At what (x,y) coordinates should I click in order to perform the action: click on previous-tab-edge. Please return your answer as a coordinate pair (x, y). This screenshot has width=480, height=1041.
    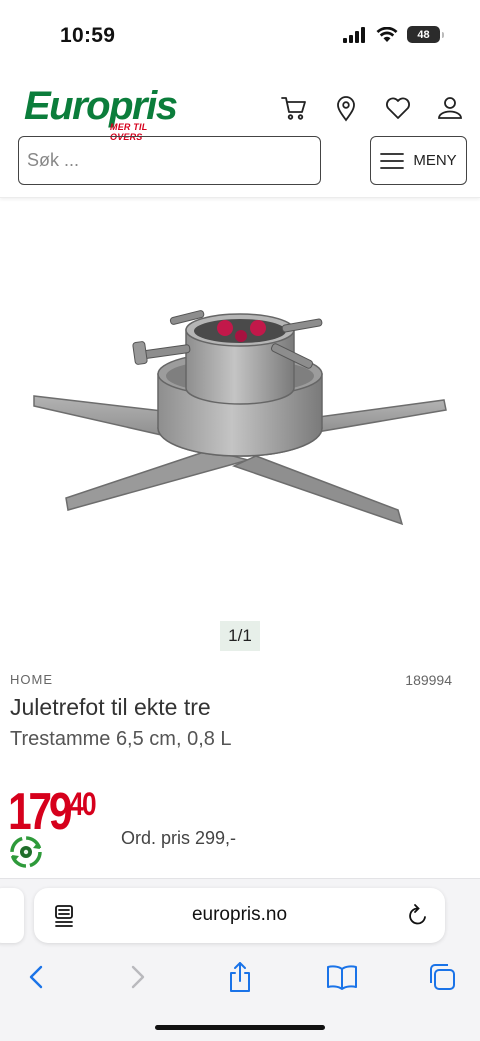
    Looking at the image, I should click on (12, 915).